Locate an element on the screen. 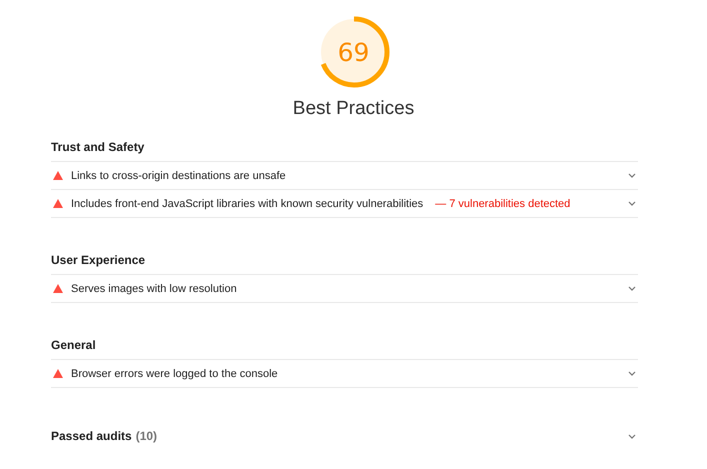  audit-row: Serves images with low resolution is located at coordinates (344, 289).